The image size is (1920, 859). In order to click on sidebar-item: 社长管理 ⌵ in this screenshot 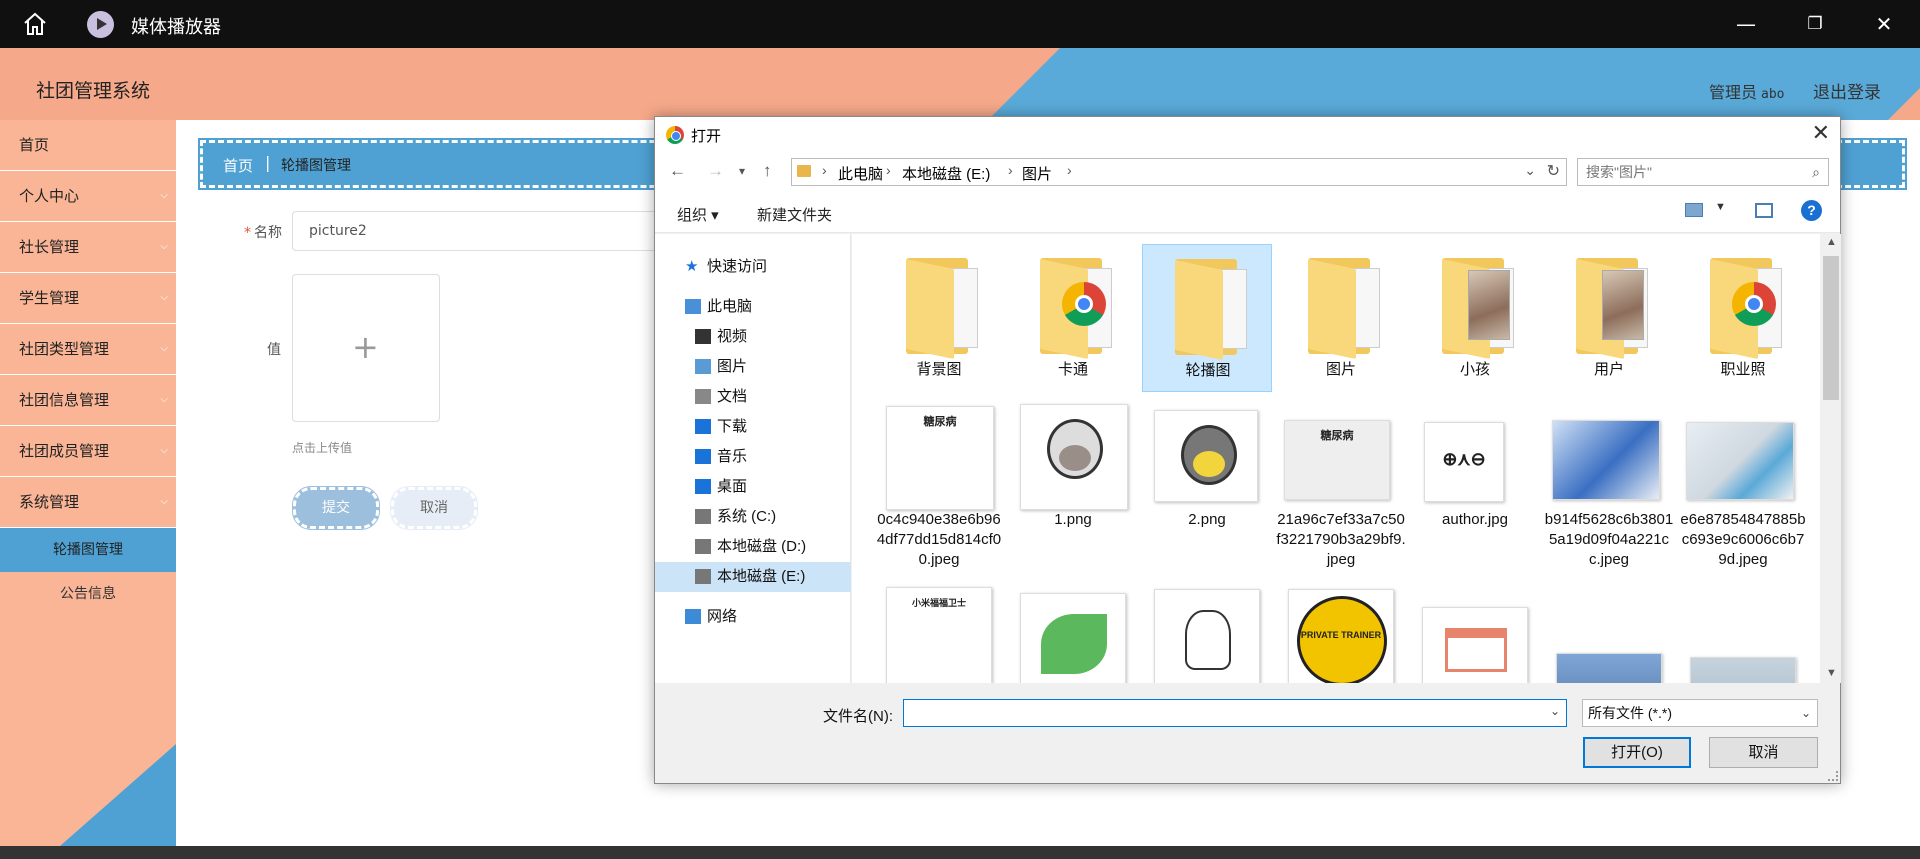, I will do `click(88, 247)`.